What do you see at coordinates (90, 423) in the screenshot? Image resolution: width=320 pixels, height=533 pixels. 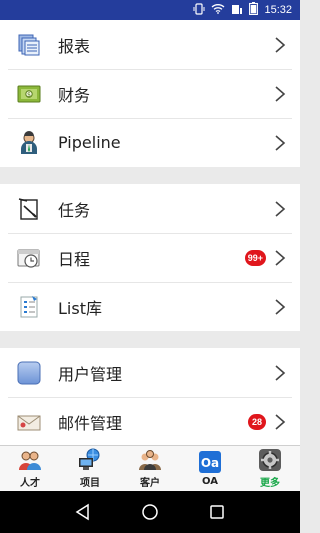 I see `menu-item-label: 邮件管理` at bounding box center [90, 423].